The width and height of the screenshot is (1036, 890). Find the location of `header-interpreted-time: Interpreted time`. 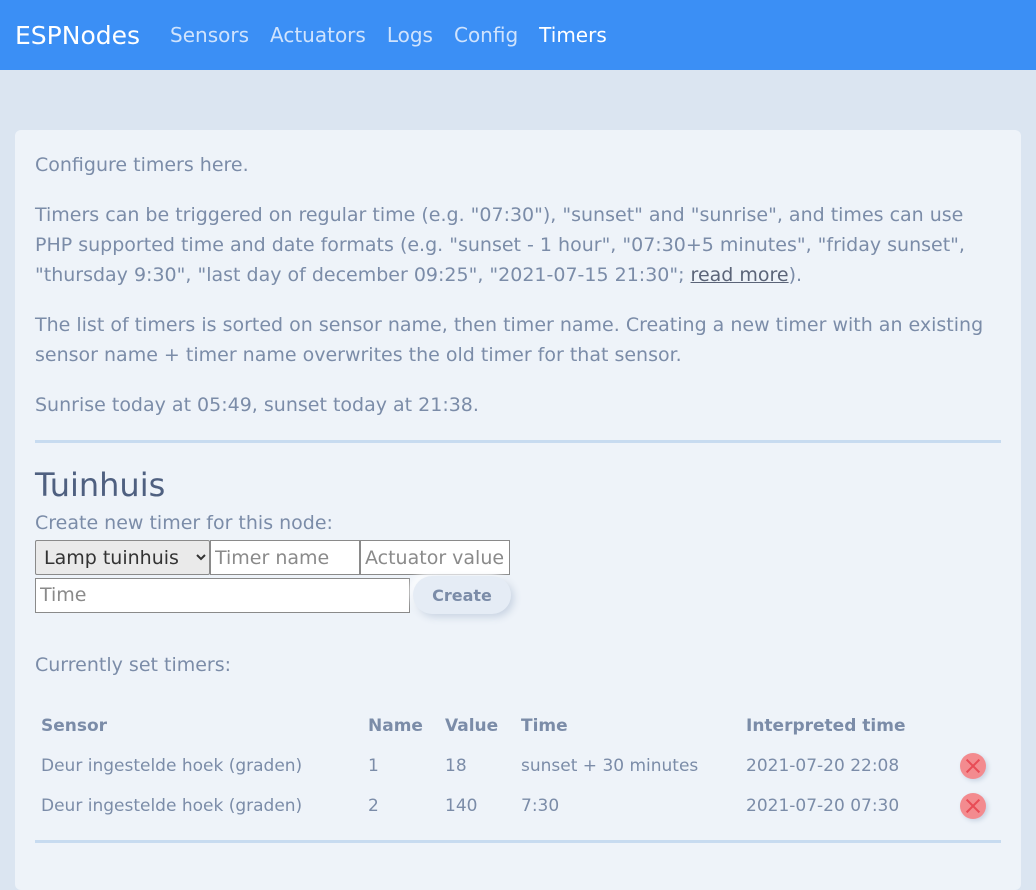

header-interpreted-time: Interpreted time is located at coordinates (826, 726).